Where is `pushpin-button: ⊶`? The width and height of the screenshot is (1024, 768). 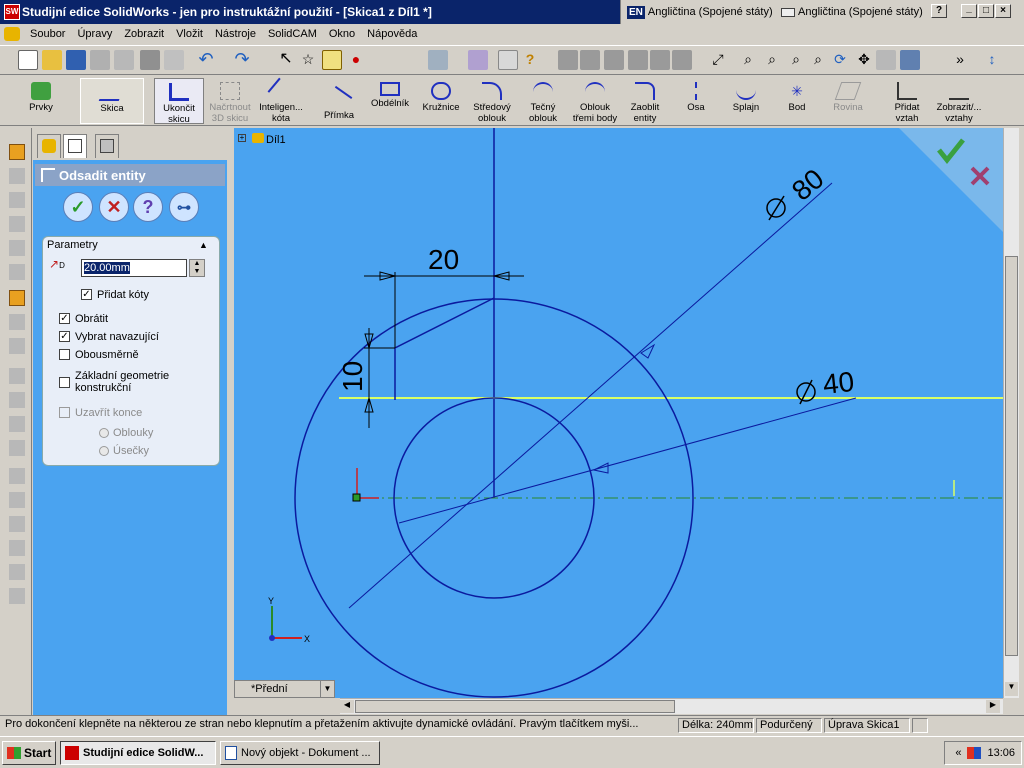
pushpin-button: ⊶ is located at coordinates (184, 207).